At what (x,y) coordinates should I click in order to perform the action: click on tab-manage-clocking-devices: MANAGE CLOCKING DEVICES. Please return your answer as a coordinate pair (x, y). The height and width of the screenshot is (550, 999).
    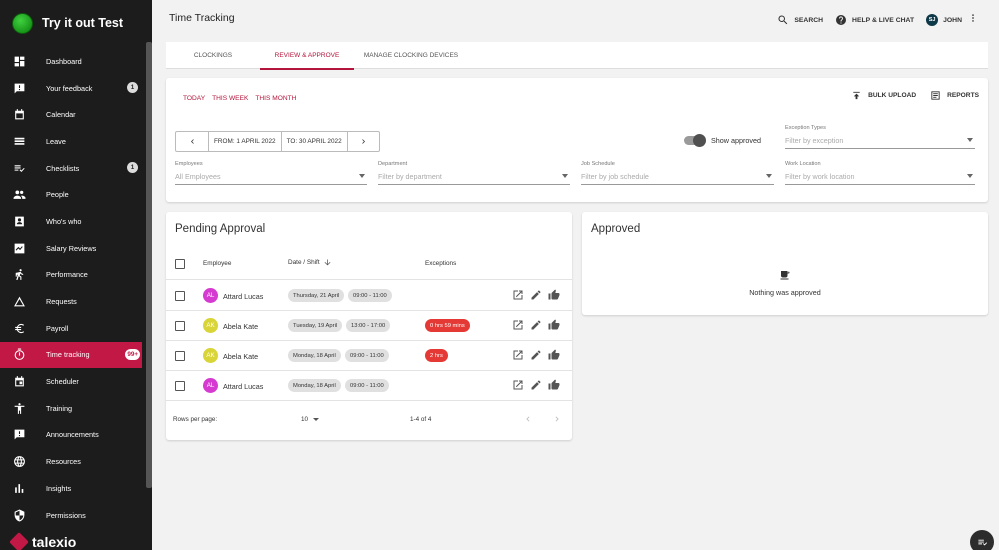
    Looking at the image, I should click on (411, 55).